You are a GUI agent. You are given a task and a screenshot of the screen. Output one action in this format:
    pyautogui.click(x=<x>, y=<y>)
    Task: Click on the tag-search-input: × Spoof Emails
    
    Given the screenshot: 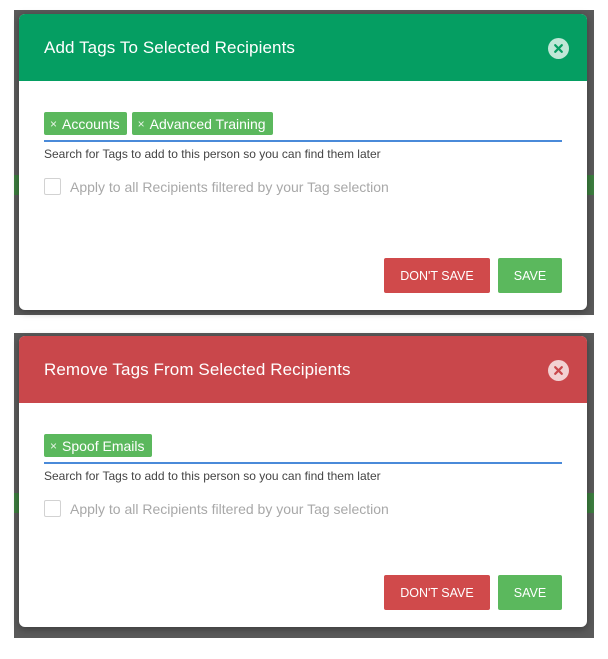 What is the action you would take?
    pyautogui.click(x=303, y=449)
    